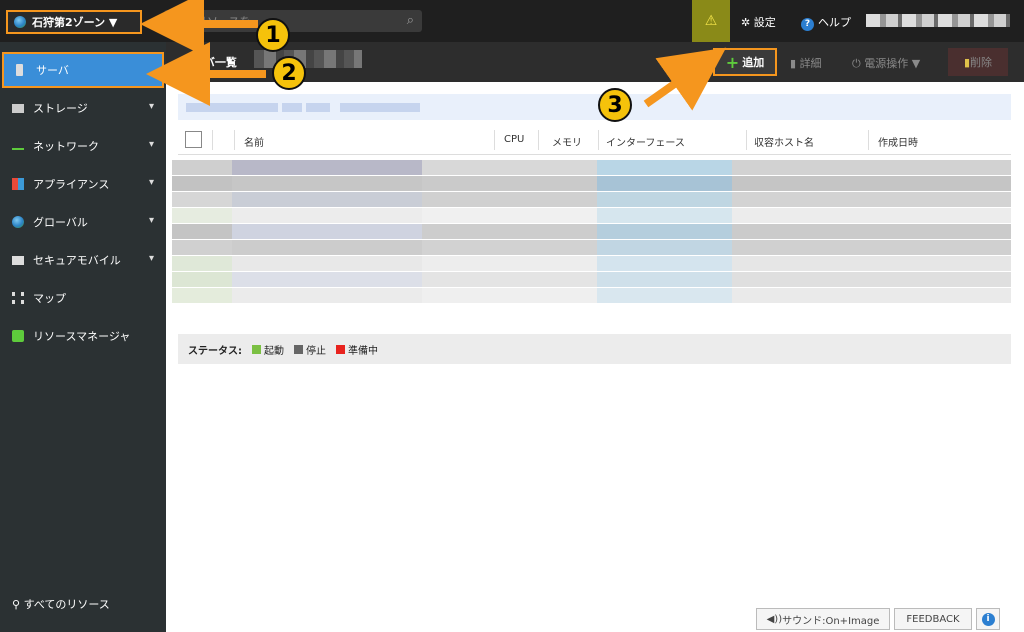 This screenshot has width=1024, height=632. What do you see at coordinates (645, 141) in the screenshot?
I see `column-header-interface: インターフェース` at bounding box center [645, 141].